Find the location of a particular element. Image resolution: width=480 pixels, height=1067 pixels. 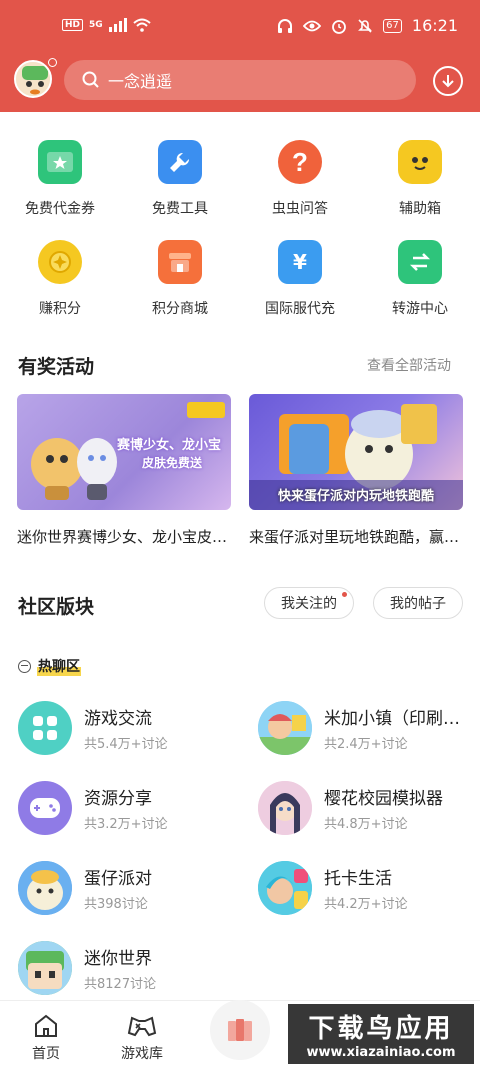

nav-home: 首页 is located at coordinates (46, 1038).